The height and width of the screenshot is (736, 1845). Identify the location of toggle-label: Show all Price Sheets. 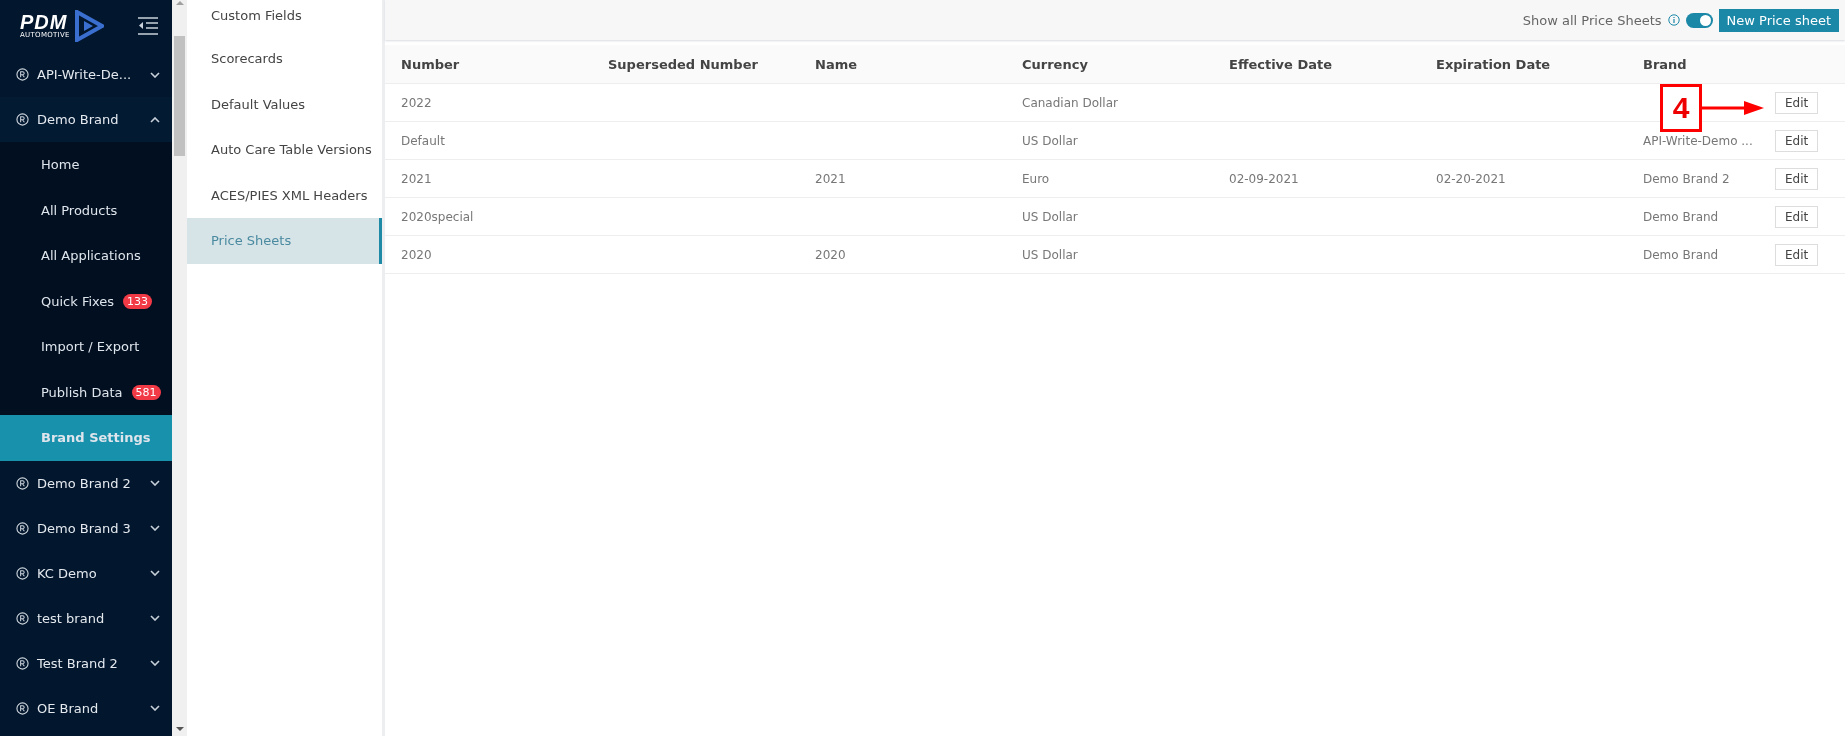
(1592, 20).